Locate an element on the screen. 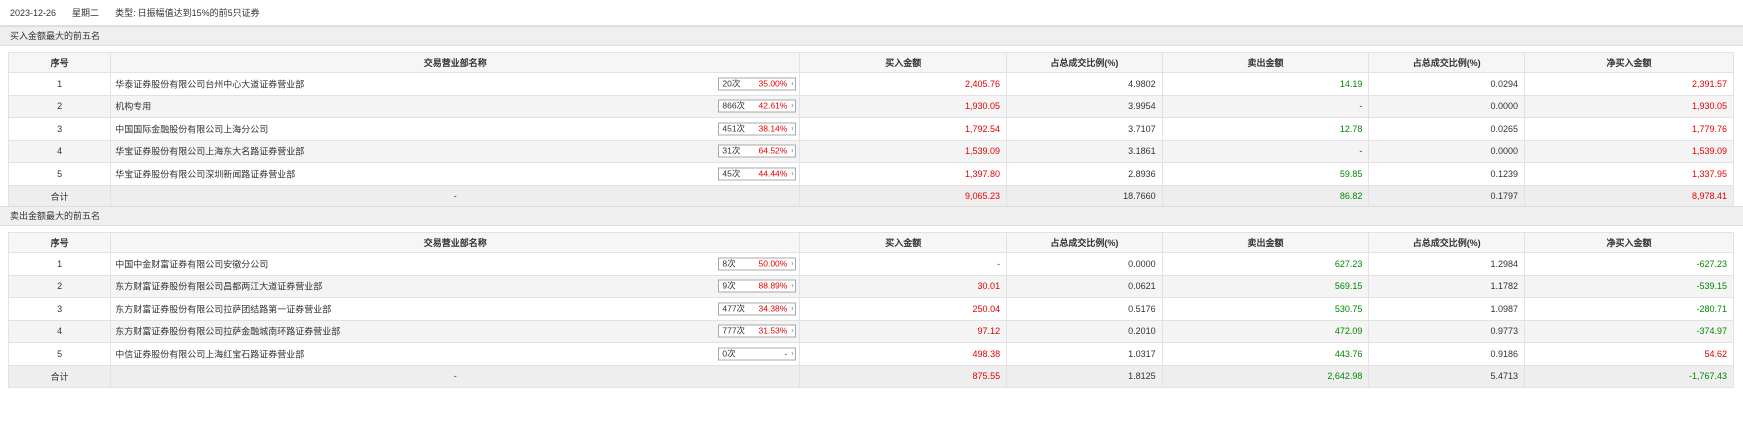 Image resolution: width=1743 pixels, height=426 pixels. branch-name: 华宝证券股份有限公司深圳新闻路证券营业部 is located at coordinates (205, 173).